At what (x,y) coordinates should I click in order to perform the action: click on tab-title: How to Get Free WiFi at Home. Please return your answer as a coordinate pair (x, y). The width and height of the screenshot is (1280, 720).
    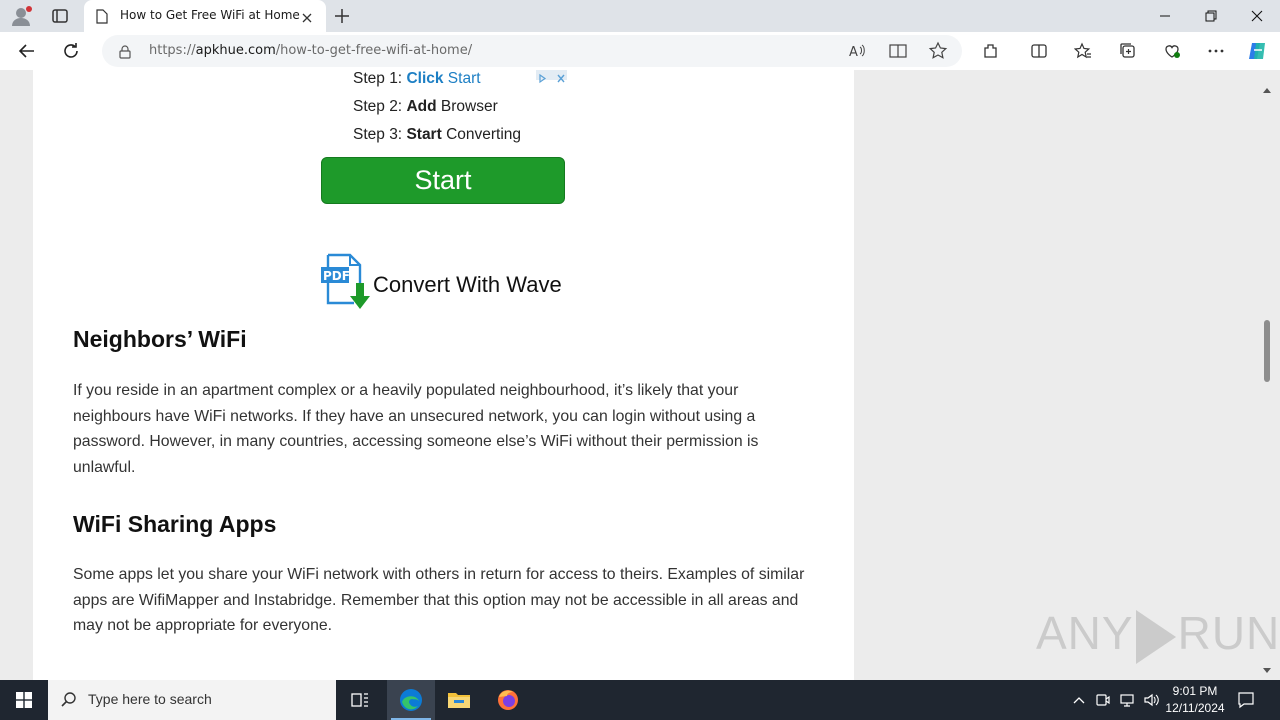
    Looking at the image, I should click on (210, 15).